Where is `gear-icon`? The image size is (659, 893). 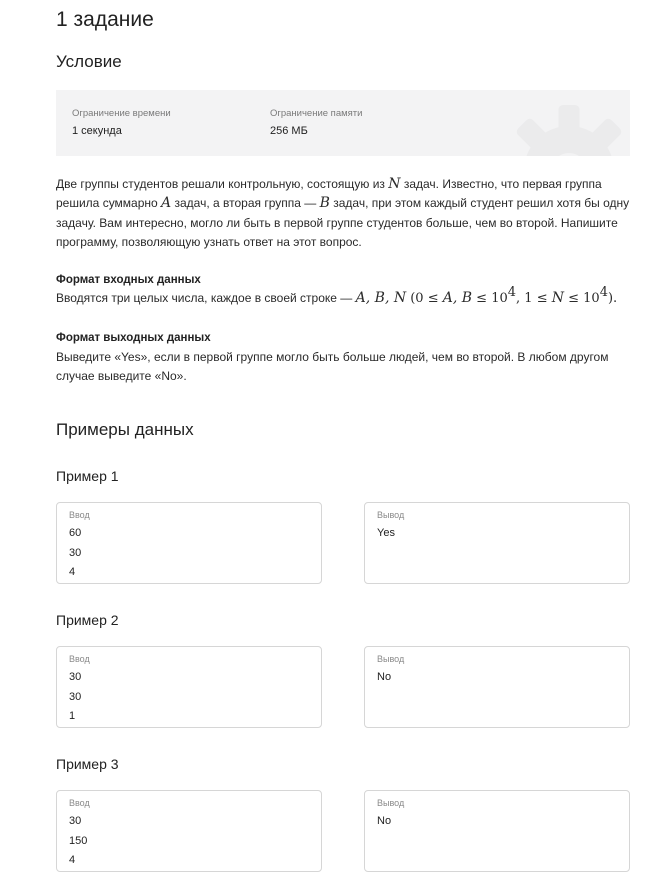 gear-icon is located at coordinates (569, 130).